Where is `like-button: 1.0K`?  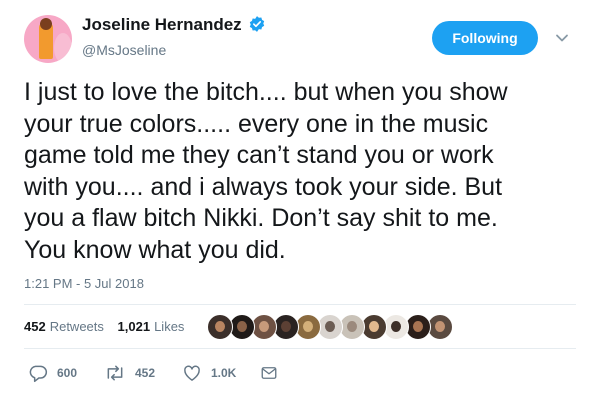
like-button: 1.0K is located at coordinates (209, 373).